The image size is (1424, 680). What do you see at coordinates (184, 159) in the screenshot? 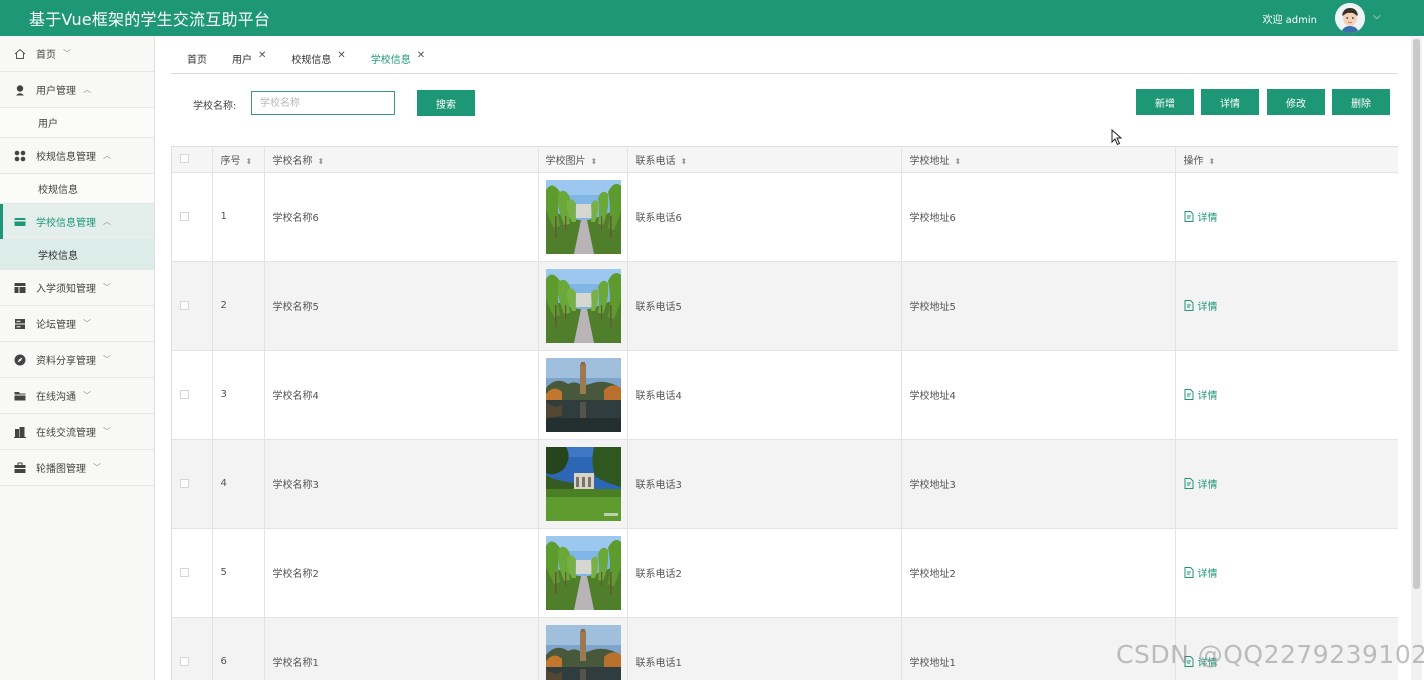
I see `select-all-checkbox` at bounding box center [184, 159].